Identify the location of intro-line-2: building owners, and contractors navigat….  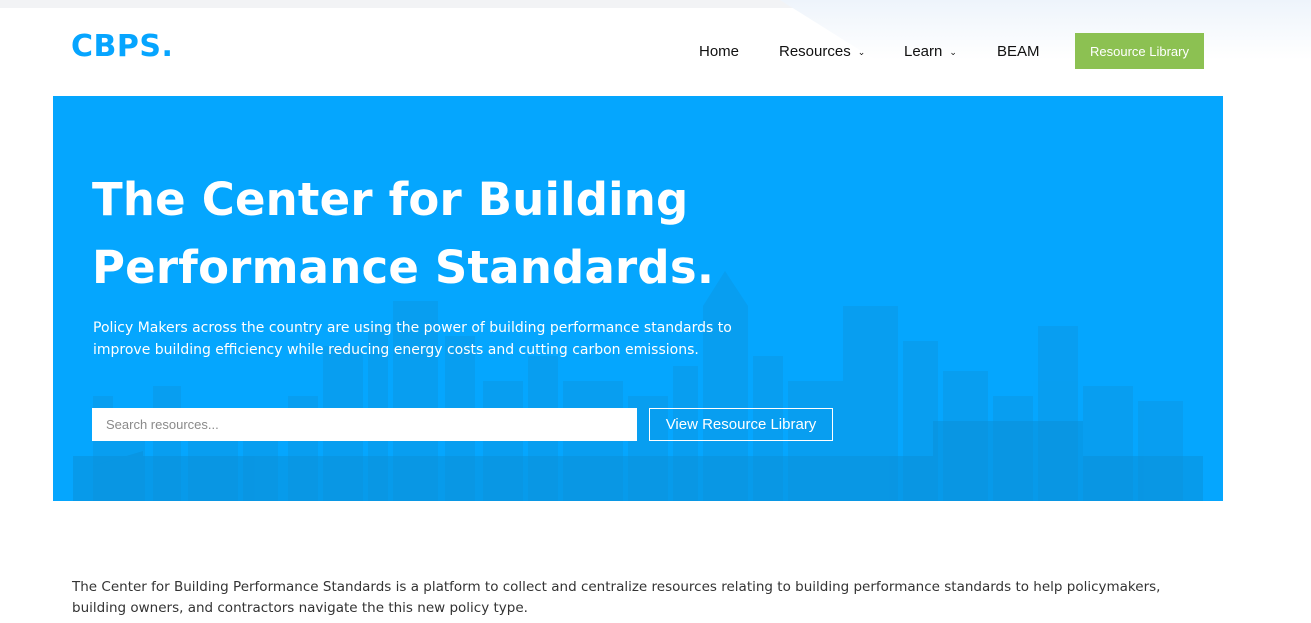
(300, 608).